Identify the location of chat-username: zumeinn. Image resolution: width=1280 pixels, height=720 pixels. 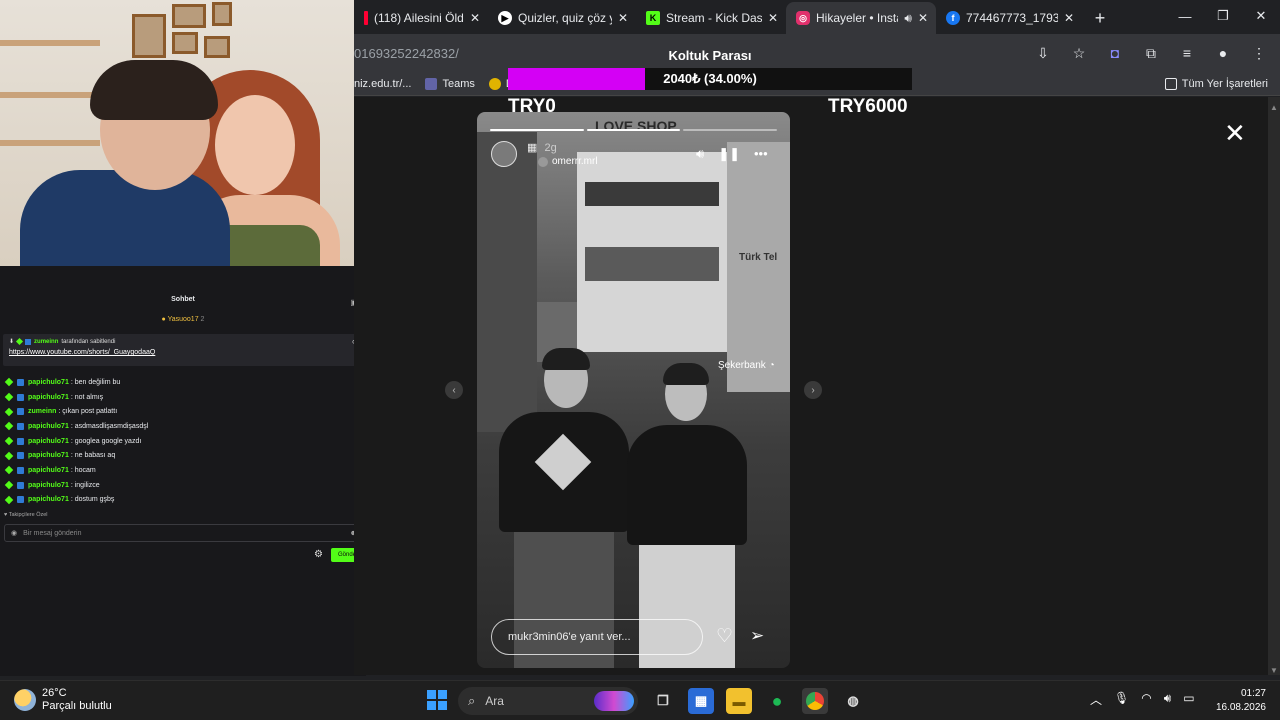
(42, 411).